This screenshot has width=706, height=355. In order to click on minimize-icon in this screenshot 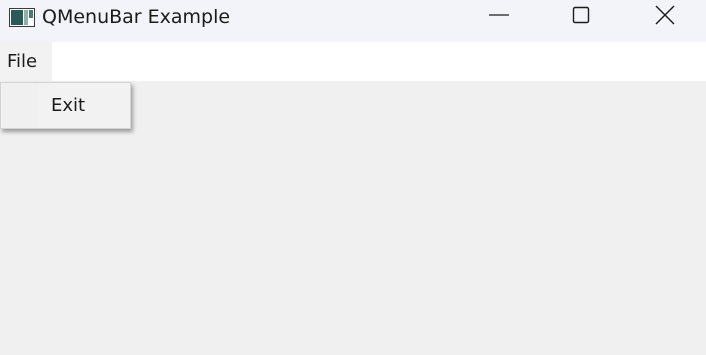, I will do `click(499, 17)`.